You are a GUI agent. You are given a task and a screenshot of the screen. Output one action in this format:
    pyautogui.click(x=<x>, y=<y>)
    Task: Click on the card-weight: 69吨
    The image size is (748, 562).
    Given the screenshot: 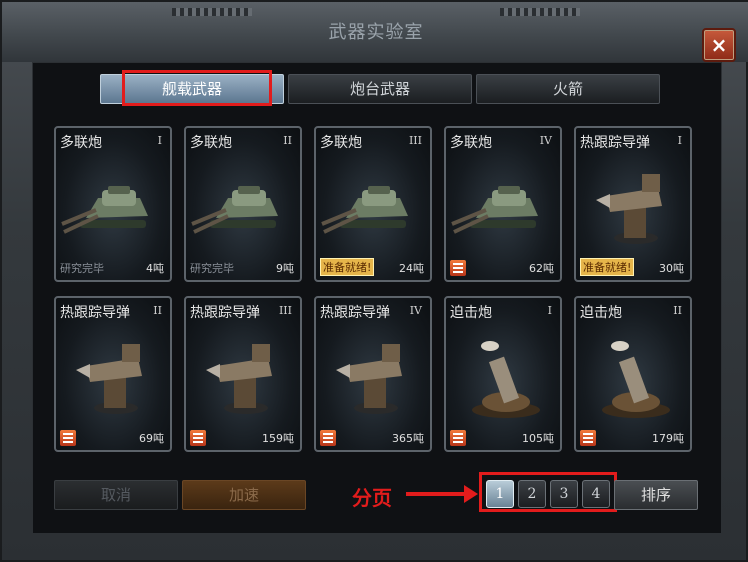 What is the action you would take?
    pyautogui.click(x=151, y=438)
    